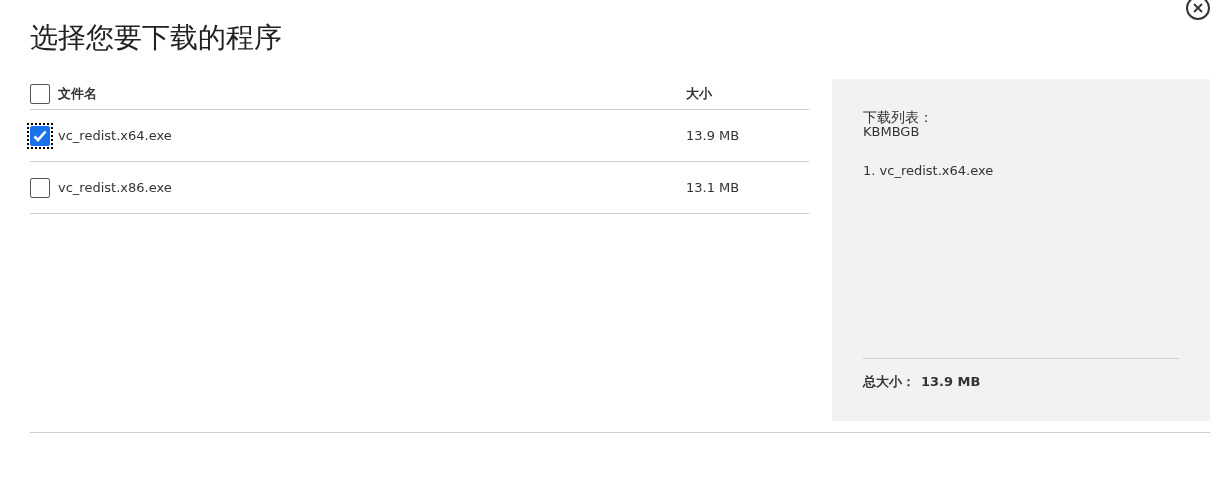 The width and height of the screenshot is (1229, 493). What do you see at coordinates (699, 94) in the screenshot?
I see `column-header: 大小` at bounding box center [699, 94].